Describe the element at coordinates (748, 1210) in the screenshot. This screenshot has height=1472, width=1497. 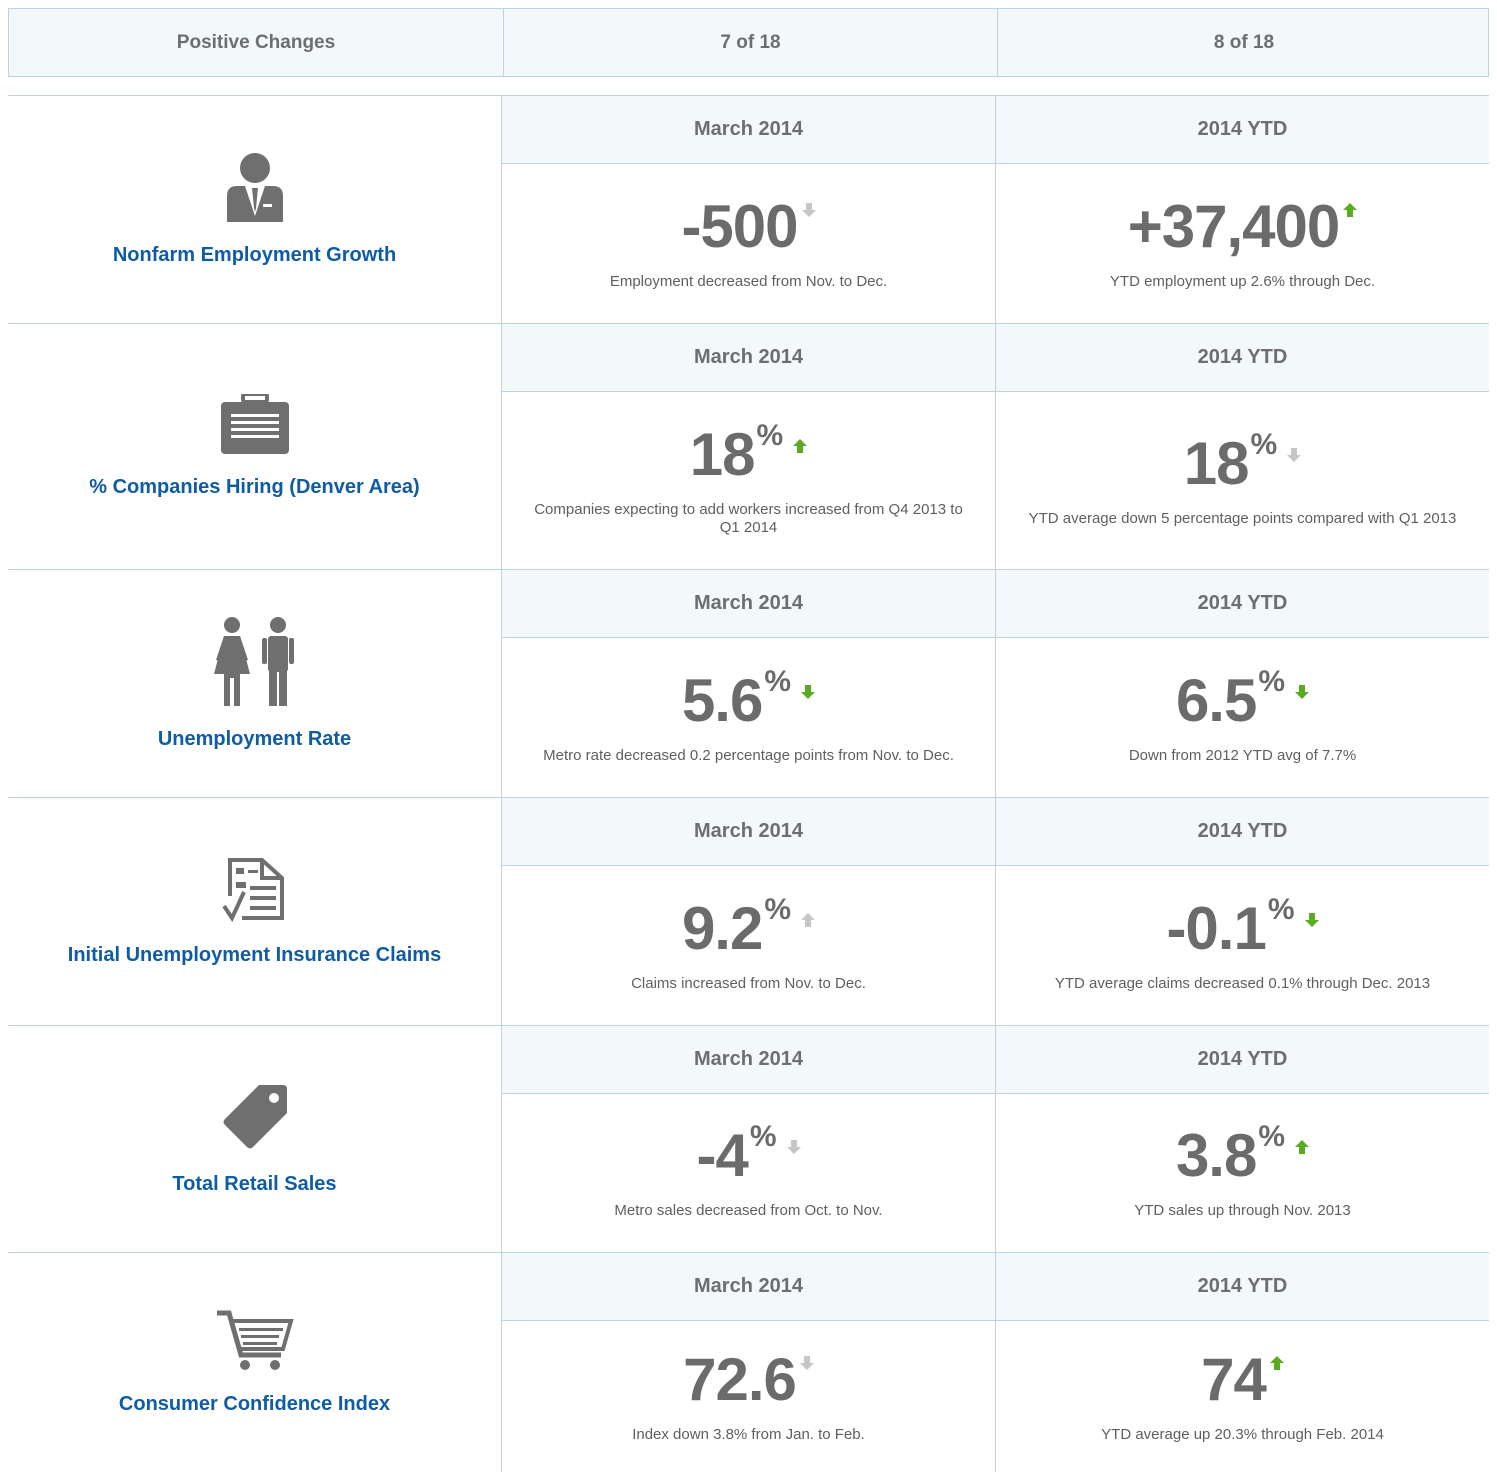
I see `metric-description: Metro sales decreased from Oct. to Nov.` at that location.